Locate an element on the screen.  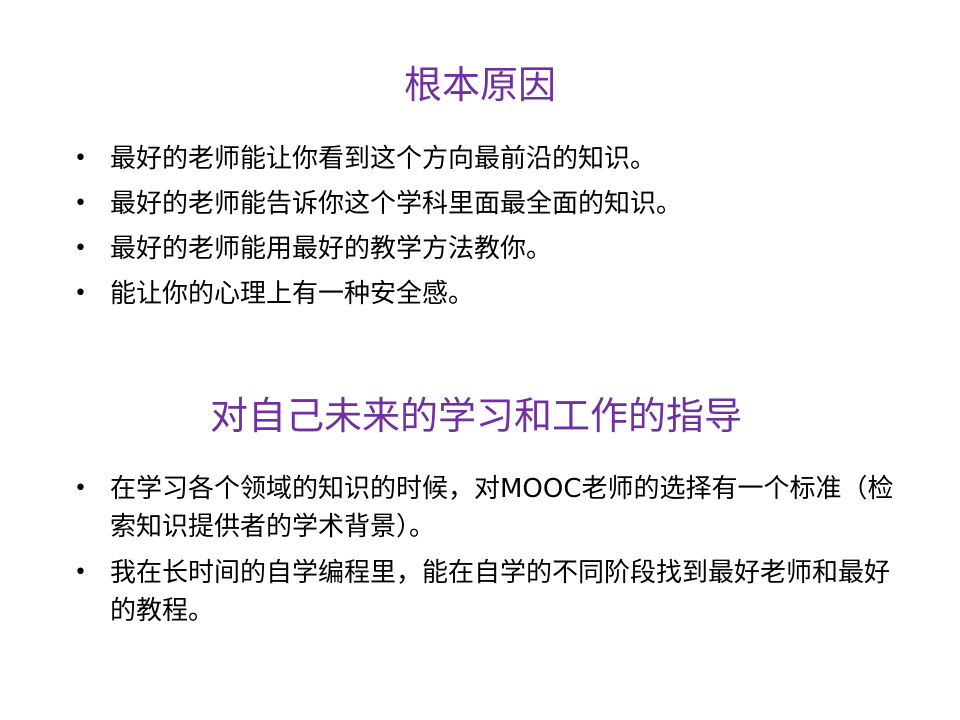
list-item: • 最好的老师能让你看到这个方向最前沿的知识。 is located at coordinates (482, 162).